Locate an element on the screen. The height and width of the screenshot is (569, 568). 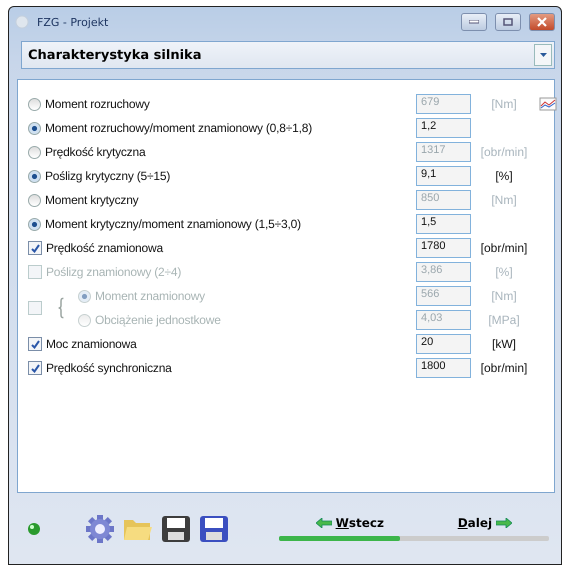
option-label: Poślizg krytyczny (5÷15) is located at coordinates (107, 176).